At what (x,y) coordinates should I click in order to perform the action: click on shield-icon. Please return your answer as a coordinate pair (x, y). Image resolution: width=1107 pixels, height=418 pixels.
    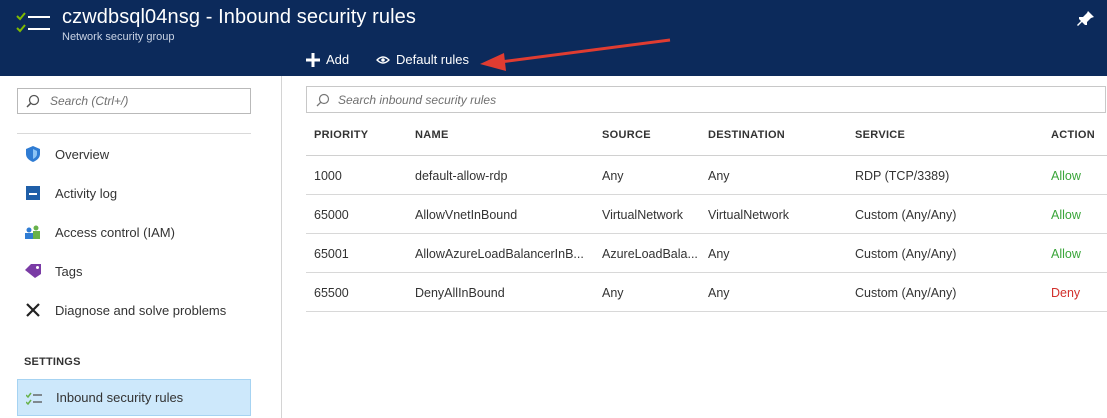
    Looking at the image, I should click on (33, 154).